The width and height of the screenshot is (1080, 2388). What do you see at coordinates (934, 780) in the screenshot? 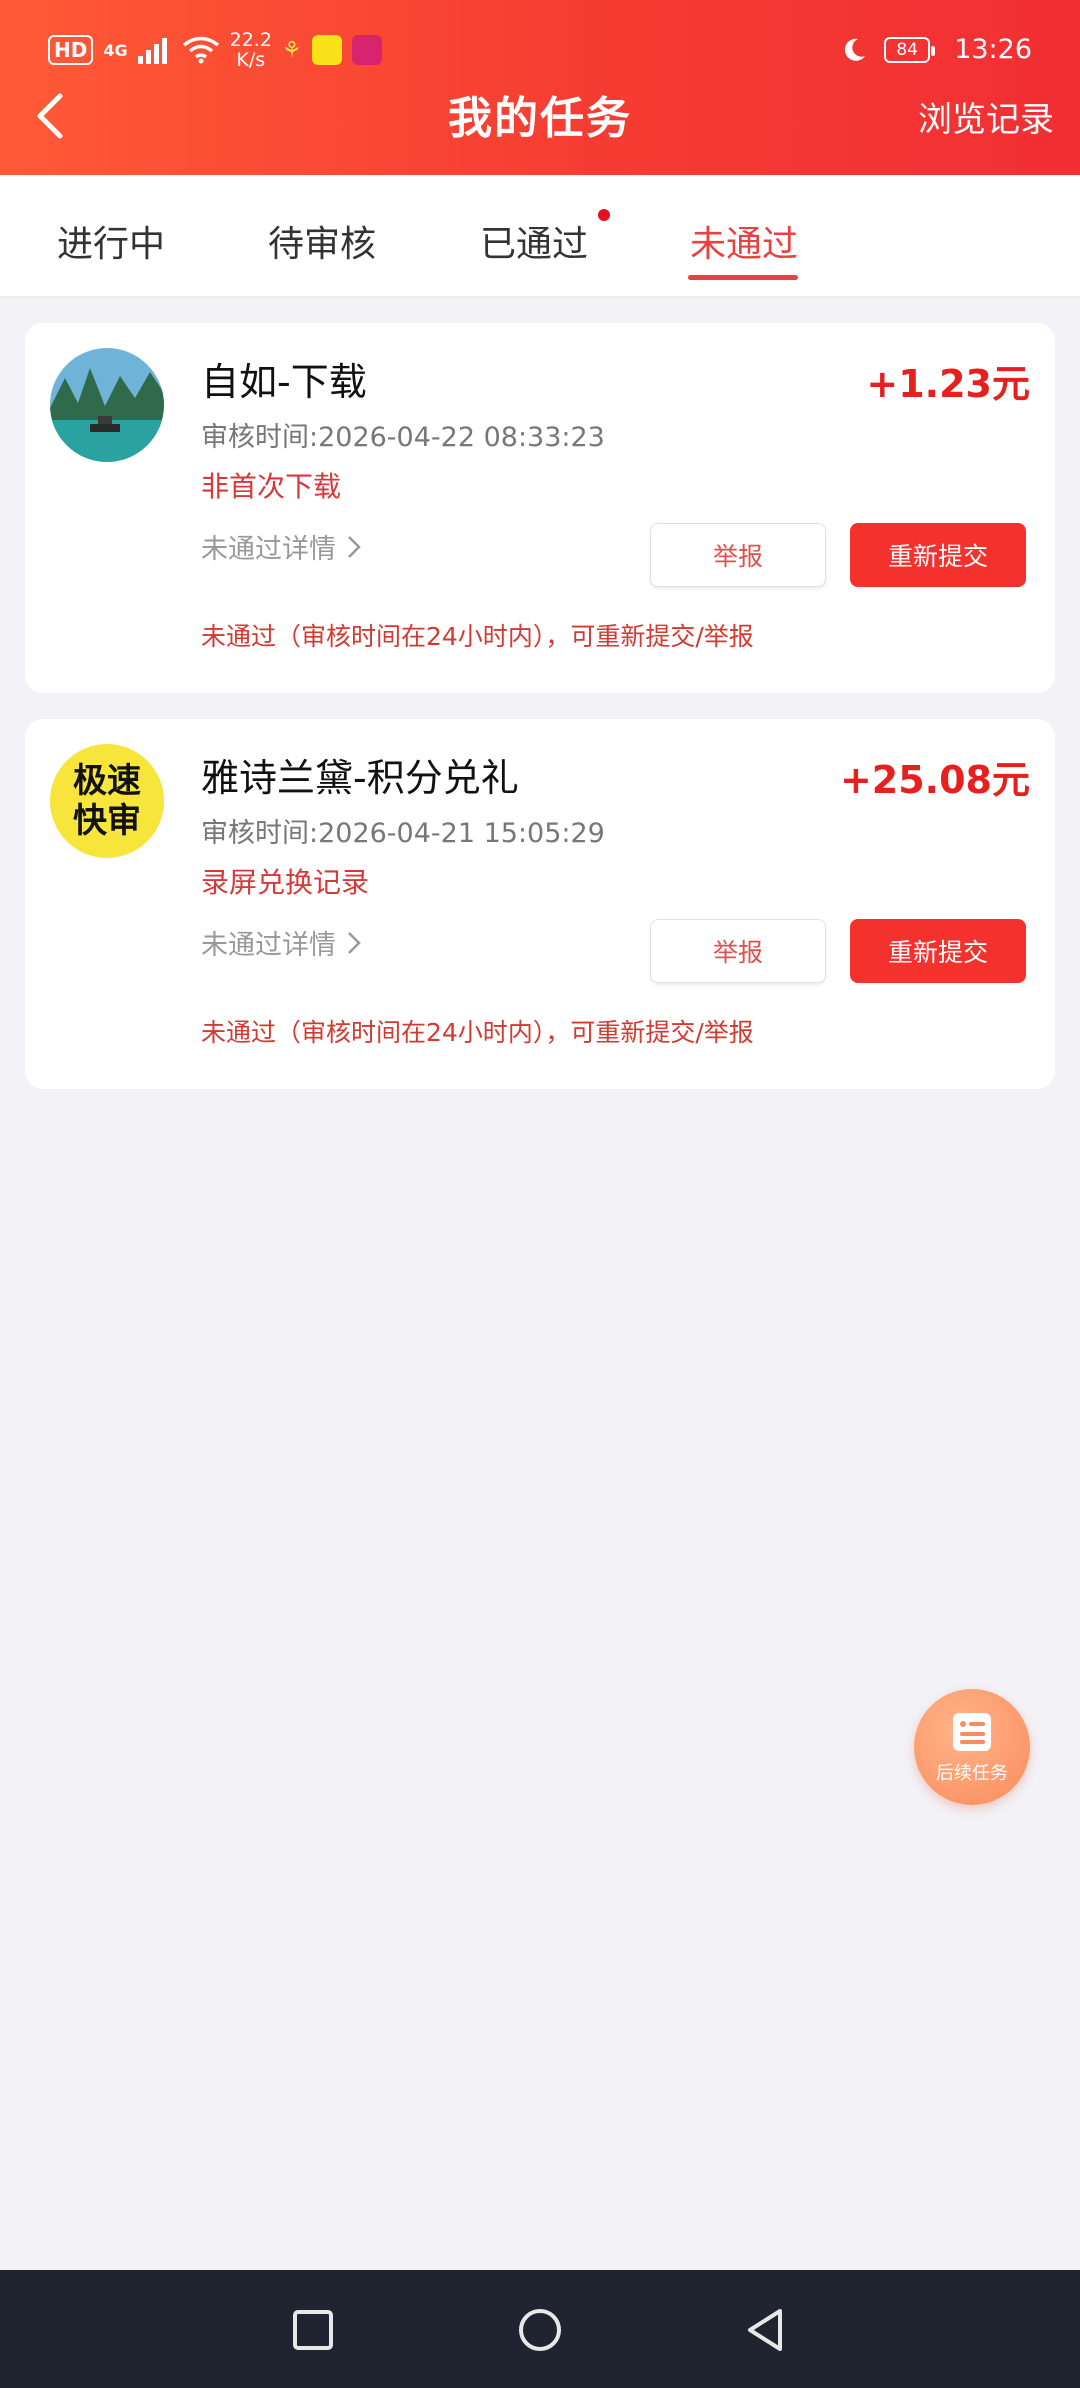
I see `task-reward: +25.08元` at bounding box center [934, 780].